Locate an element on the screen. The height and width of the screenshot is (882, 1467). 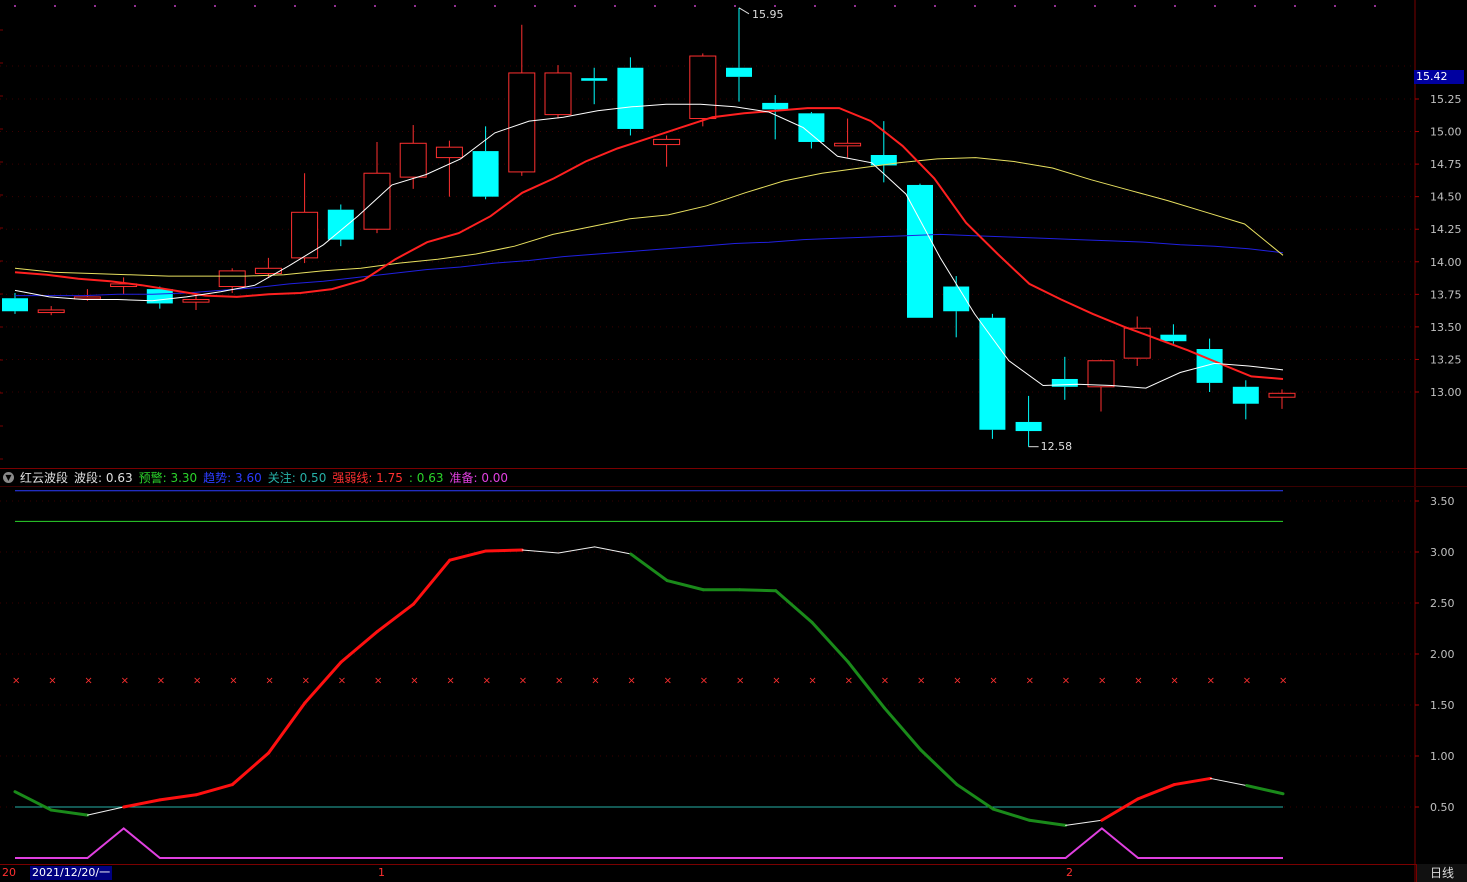
indicator-name: 红云波段 is located at coordinates (44, 477).